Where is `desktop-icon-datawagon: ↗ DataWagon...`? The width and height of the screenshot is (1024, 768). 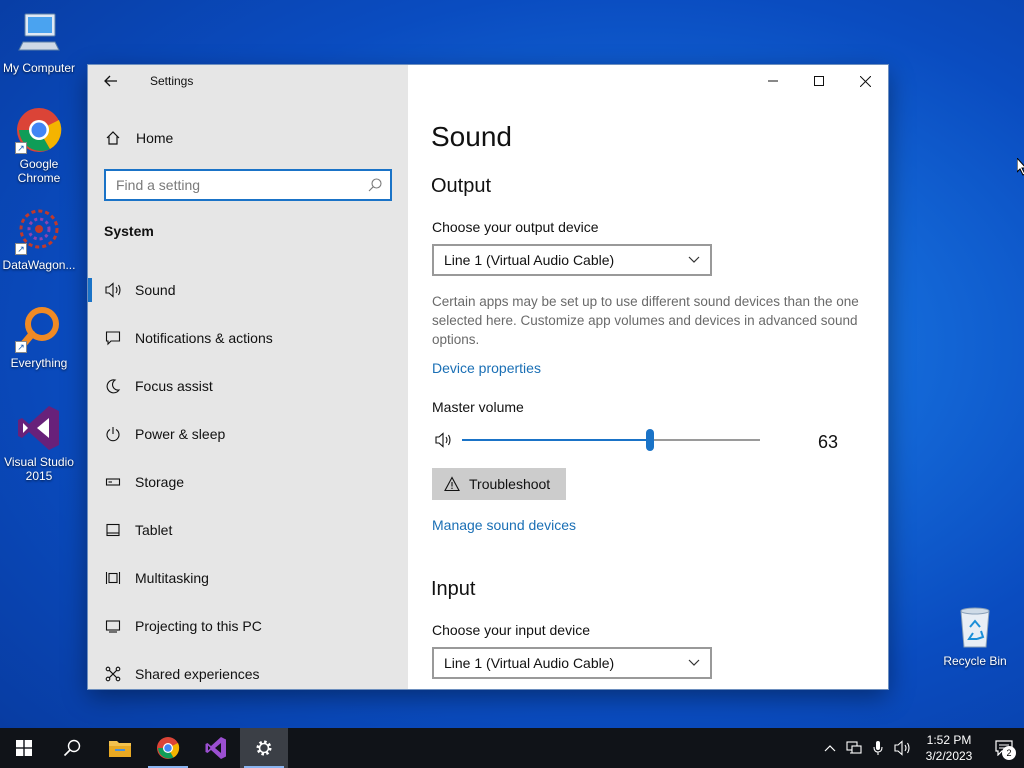
desktop-icon-datawagon: ↗ DataWagon... is located at coordinates (39, 239).